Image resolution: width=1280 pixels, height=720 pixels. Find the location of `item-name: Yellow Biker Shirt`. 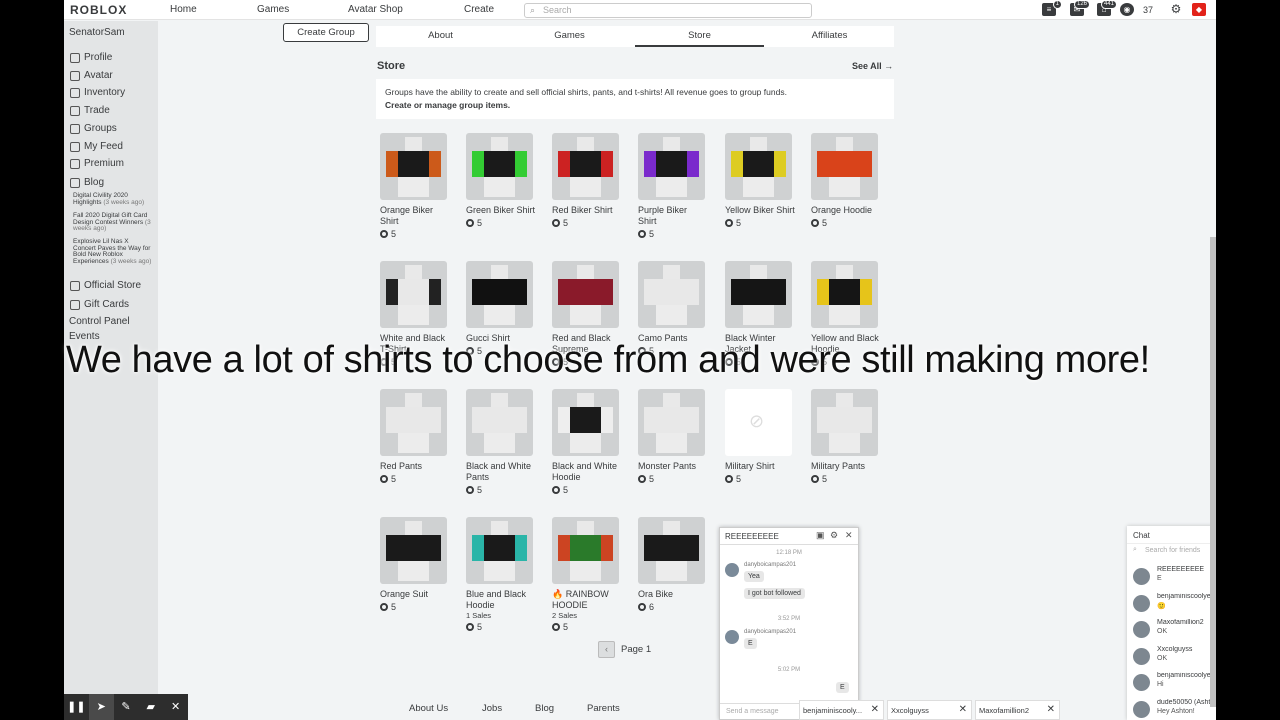

item-name: Yellow Biker Shirt is located at coordinates (760, 210).